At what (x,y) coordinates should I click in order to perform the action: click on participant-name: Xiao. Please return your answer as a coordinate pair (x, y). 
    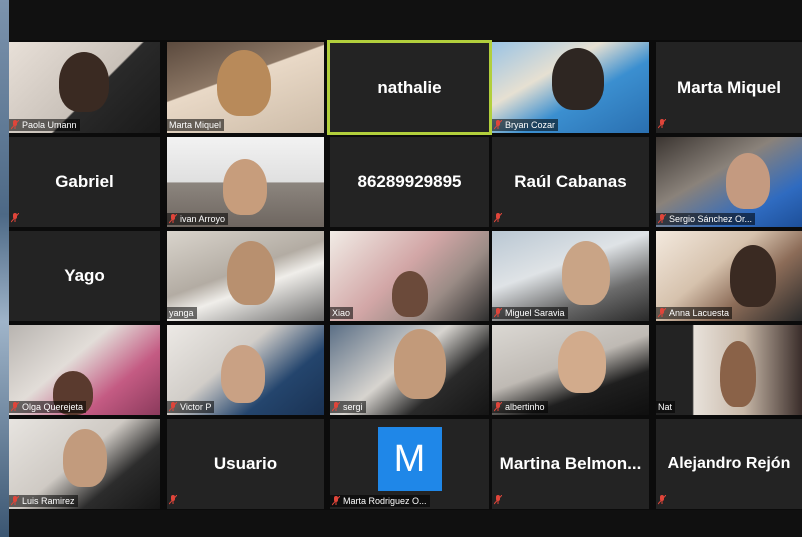
    Looking at the image, I should click on (341, 313).